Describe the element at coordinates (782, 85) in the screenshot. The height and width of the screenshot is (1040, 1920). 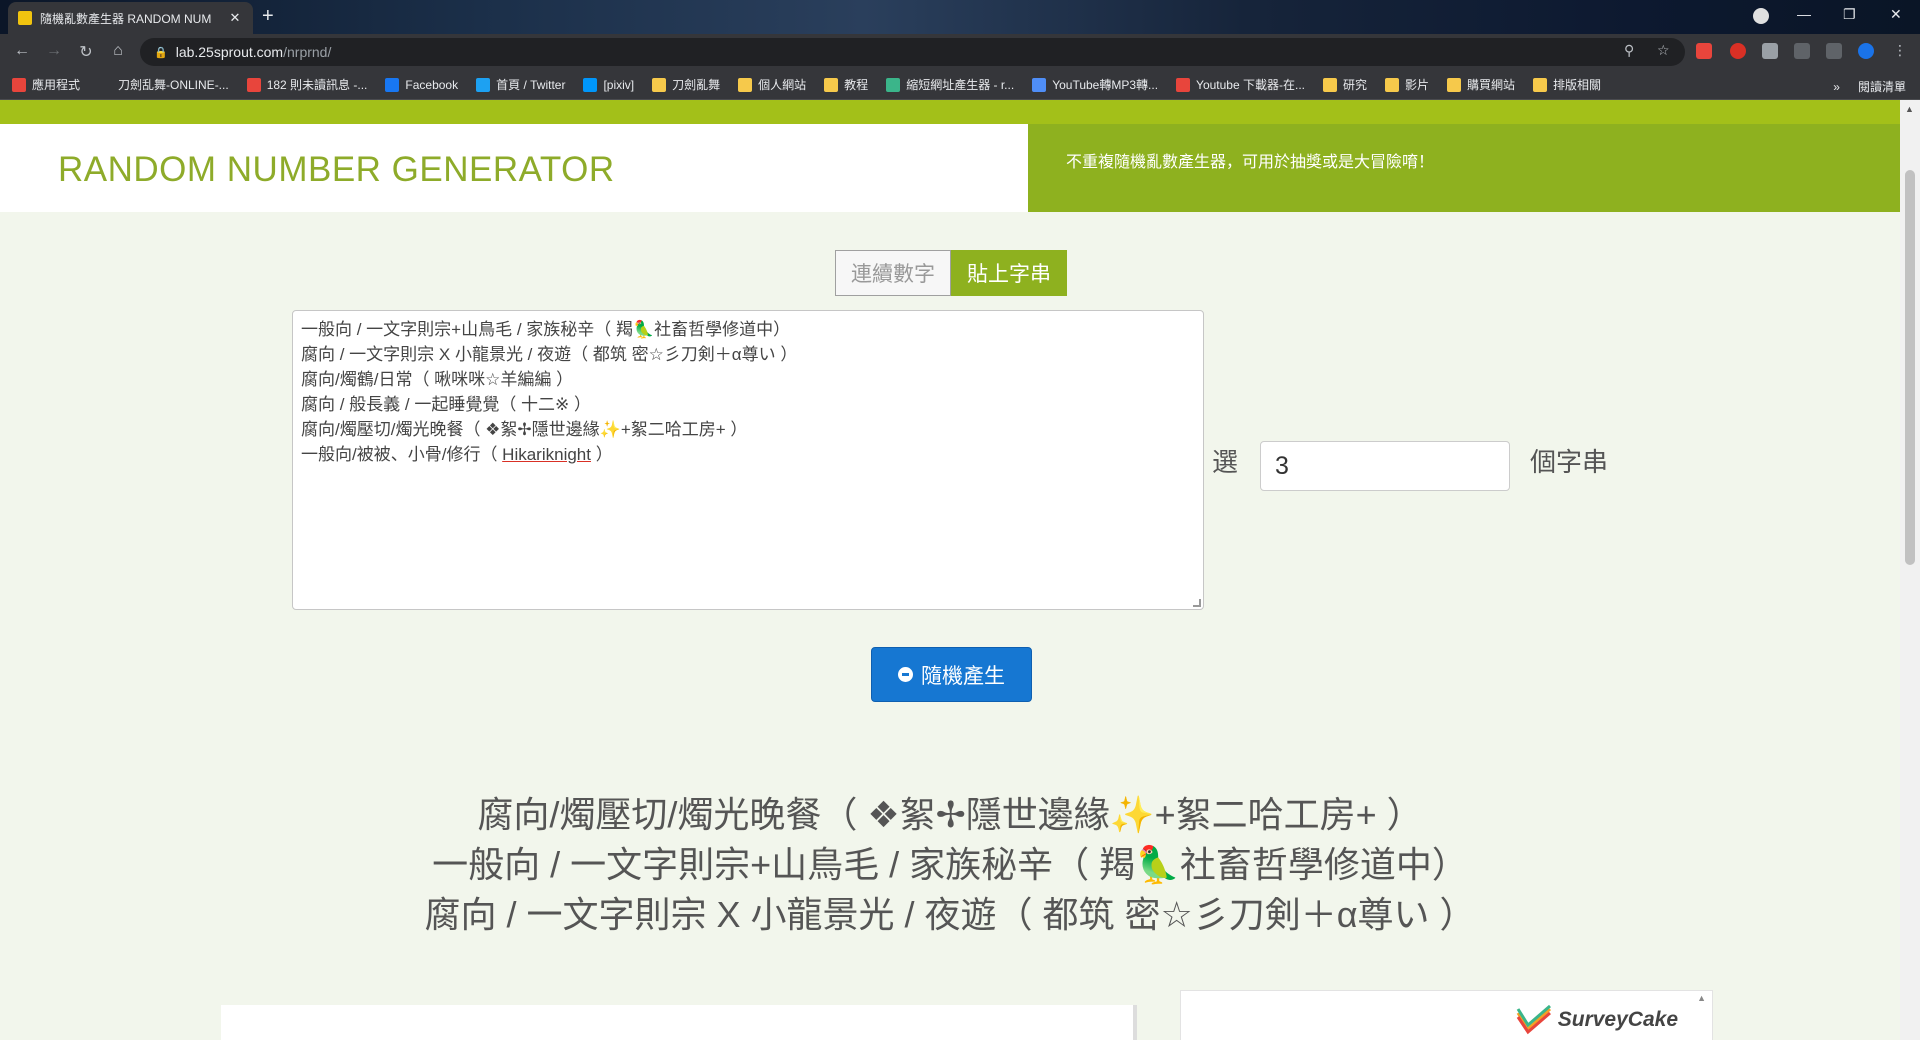
I see `bookmark-label: 個人網站` at that location.